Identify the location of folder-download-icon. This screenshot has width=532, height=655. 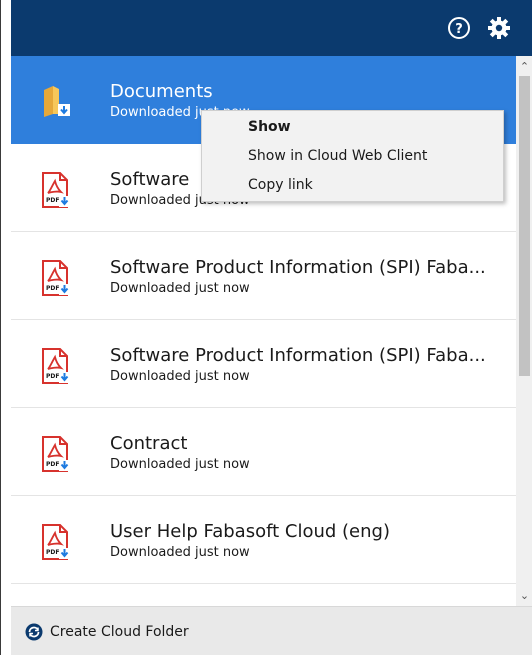
(56, 102).